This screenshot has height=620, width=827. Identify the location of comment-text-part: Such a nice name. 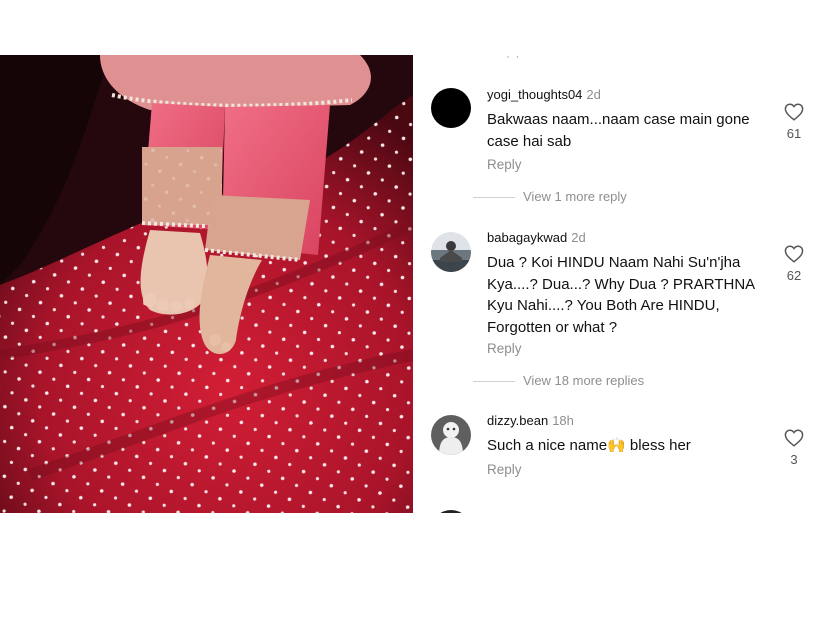
(547, 445).